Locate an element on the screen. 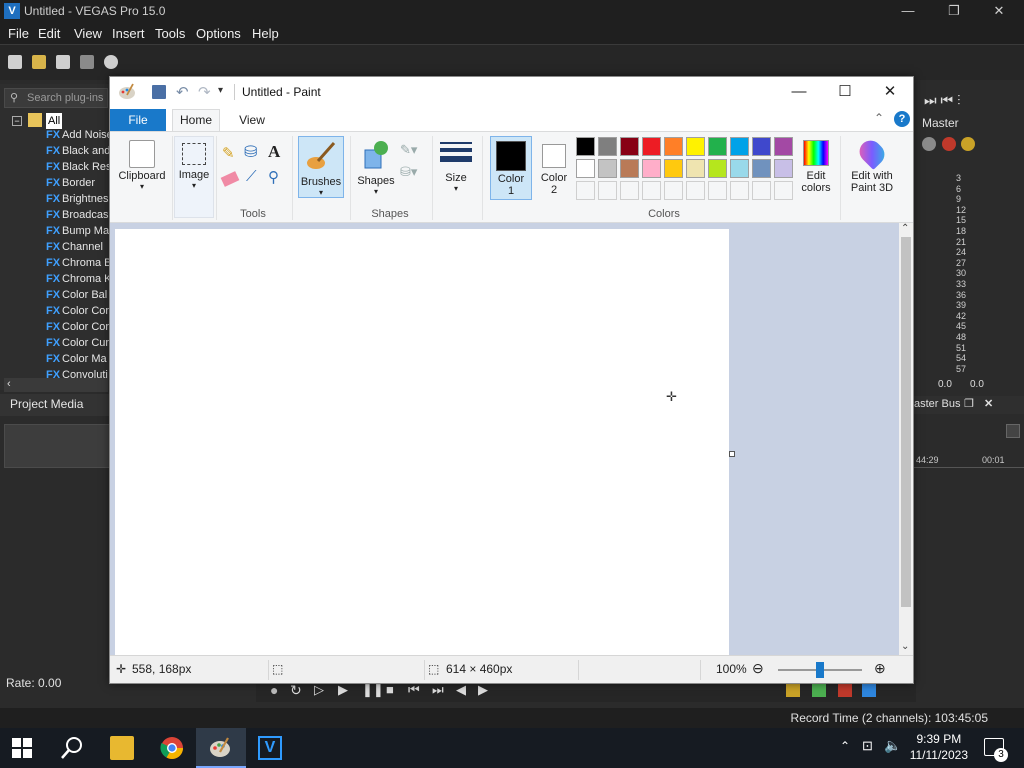 The image size is (1024, 768). zoom-out-icon: ⊖ is located at coordinates (758, 668).